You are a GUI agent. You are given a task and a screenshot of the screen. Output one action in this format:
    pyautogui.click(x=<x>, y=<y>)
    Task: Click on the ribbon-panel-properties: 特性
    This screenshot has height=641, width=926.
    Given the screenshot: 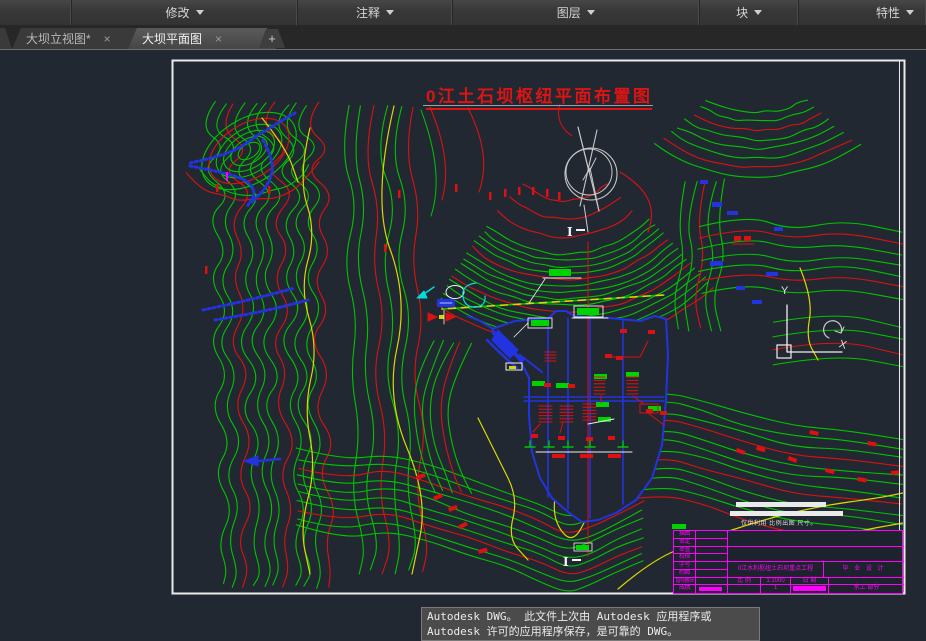 What is the action you would take?
    pyautogui.click(x=862, y=12)
    